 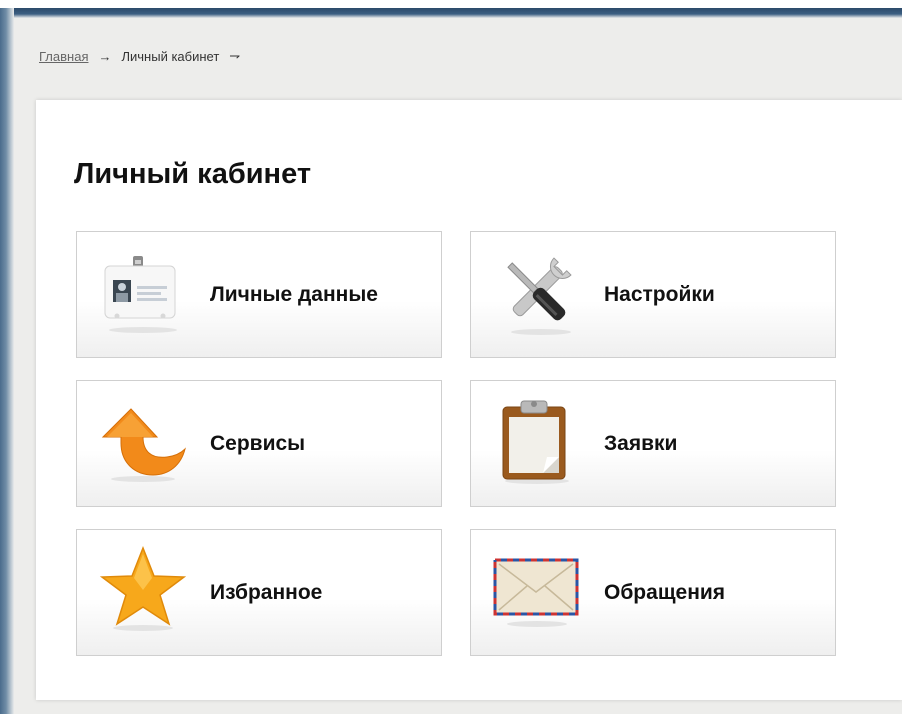 I want to click on breadcrumb-end-arrow-icon: ⇁, so click(x=235, y=55).